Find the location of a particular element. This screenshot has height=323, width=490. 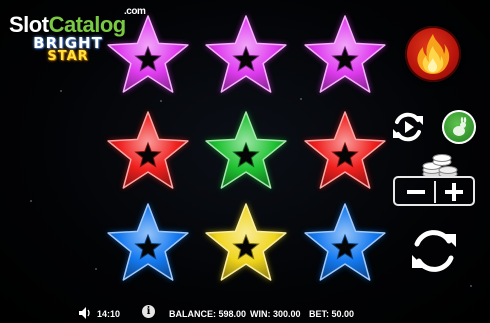

clock-time: 14:10 is located at coordinates (109, 314).